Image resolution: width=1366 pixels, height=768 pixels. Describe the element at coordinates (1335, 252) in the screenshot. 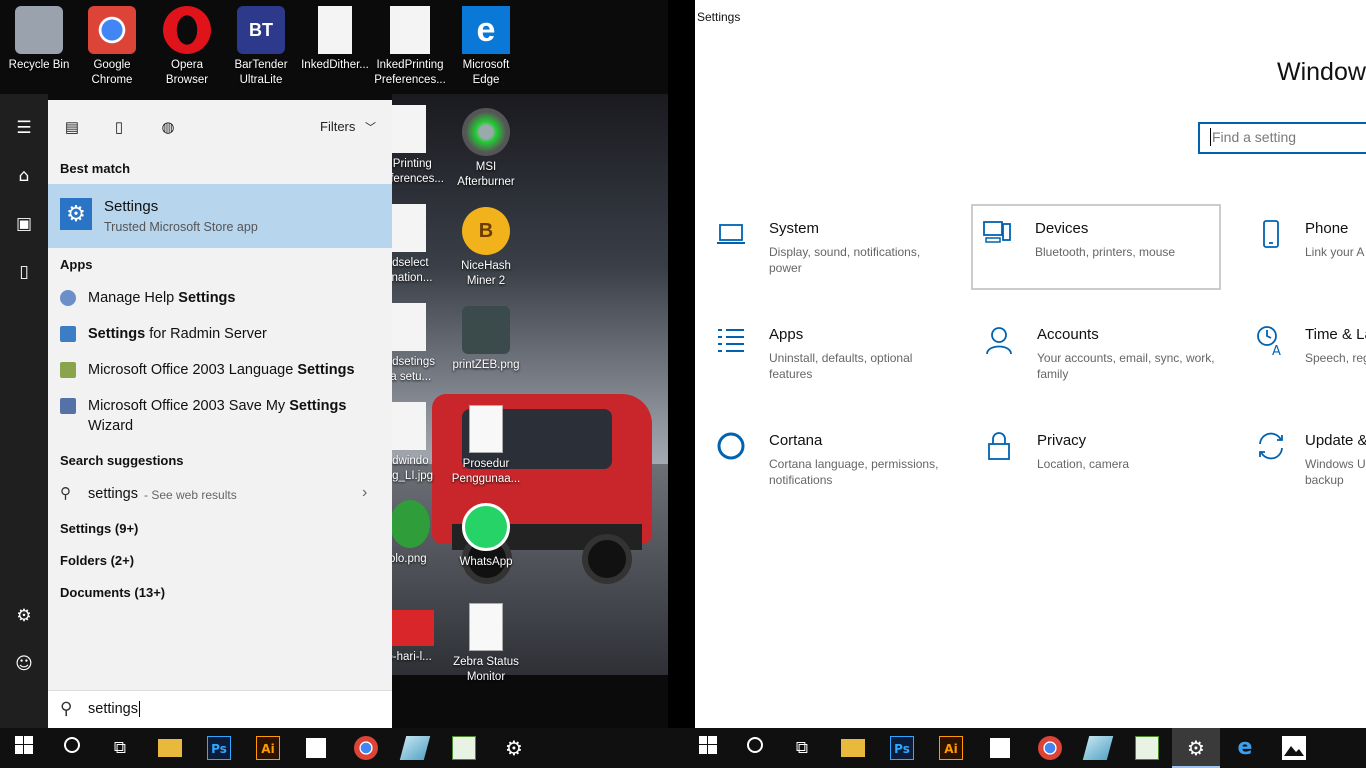

I see `tile-desc: Link your A` at that location.